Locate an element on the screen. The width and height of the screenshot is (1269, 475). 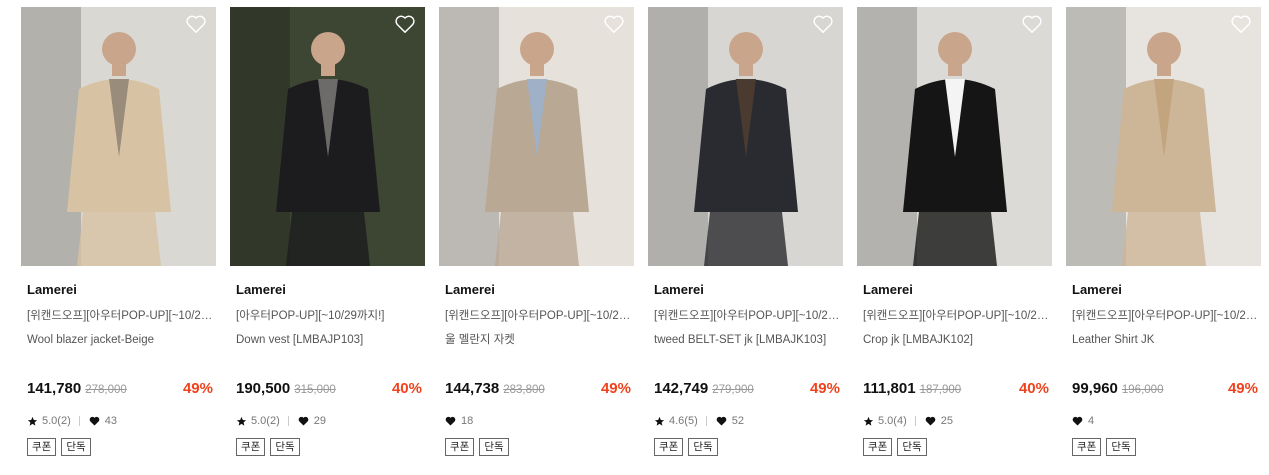
likes-count: 43 is located at coordinates (110, 421).